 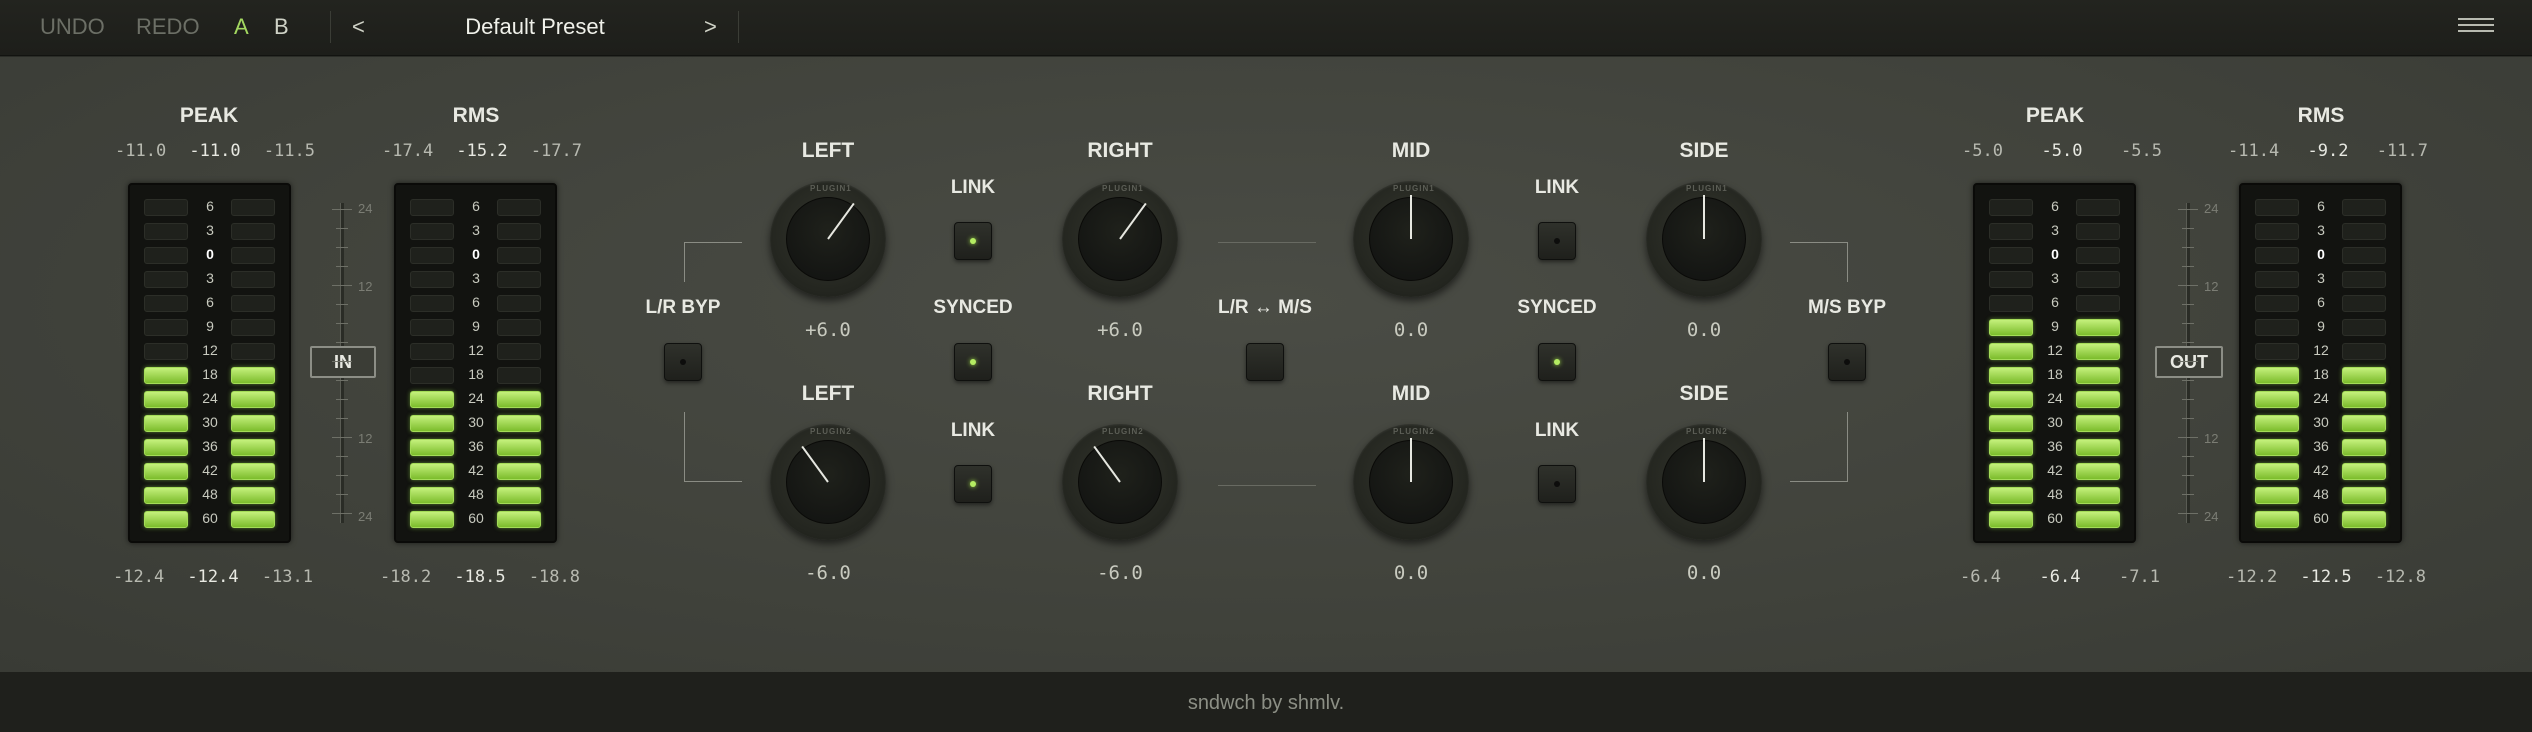 What do you see at coordinates (828, 573) in the screenshot?
I see `bottom-left-knob-value: -6.0` at bounding box center [828, 573].